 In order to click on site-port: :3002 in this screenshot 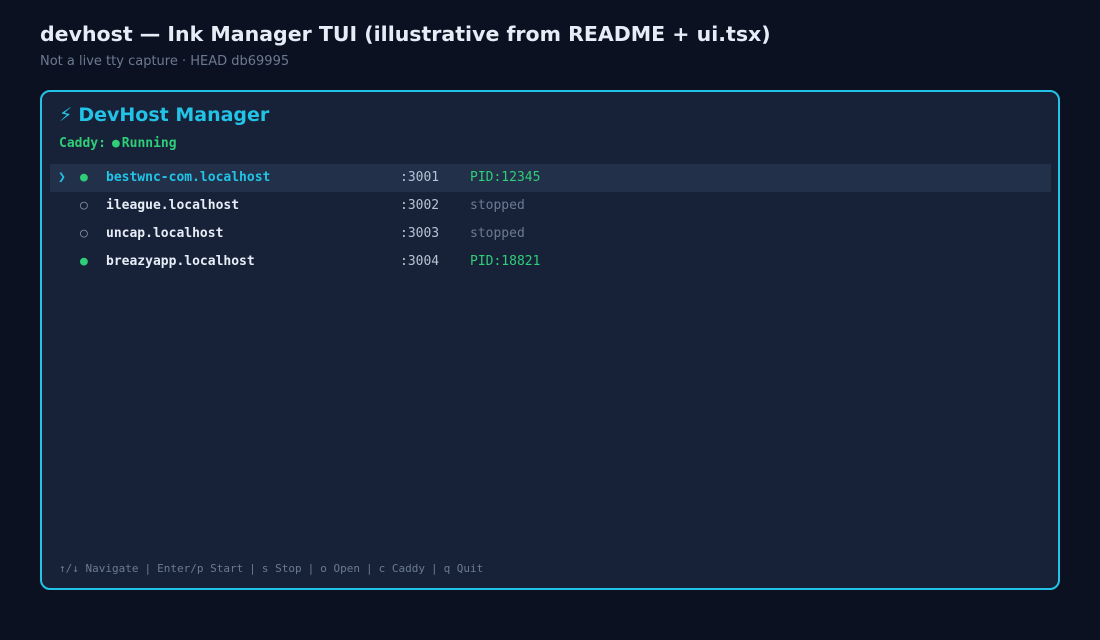, I will do `click(420, 205)`.